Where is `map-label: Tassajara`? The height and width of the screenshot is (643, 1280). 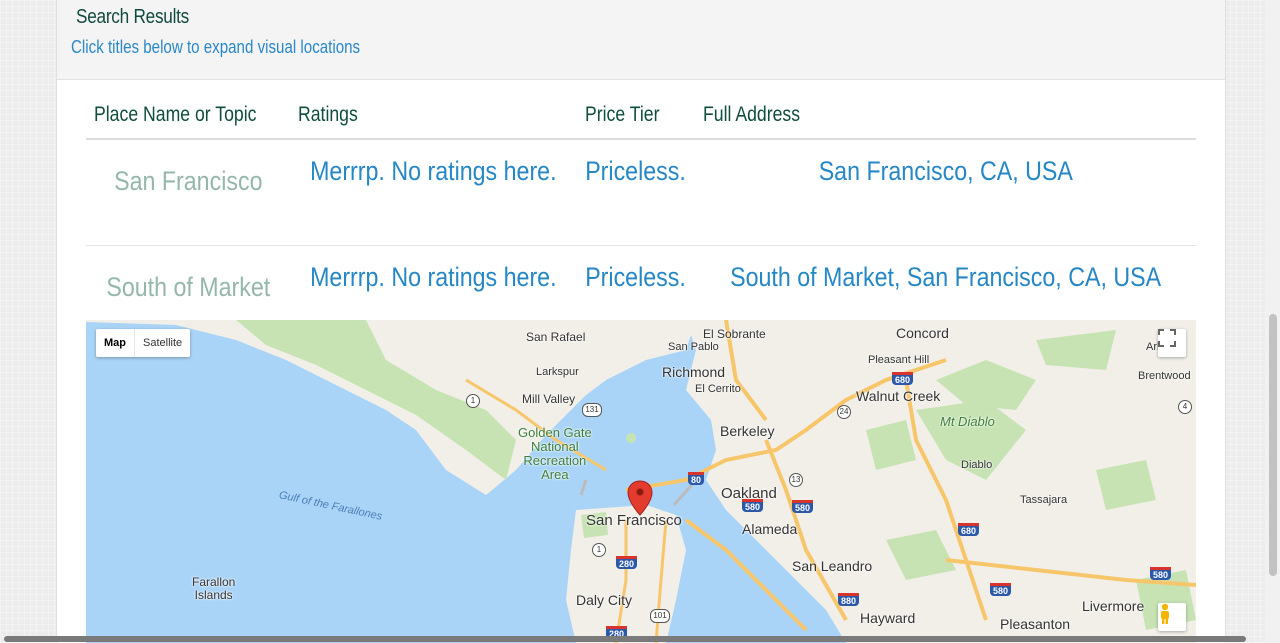 map-label: Tassajara is located at coordinates (1044, 500).